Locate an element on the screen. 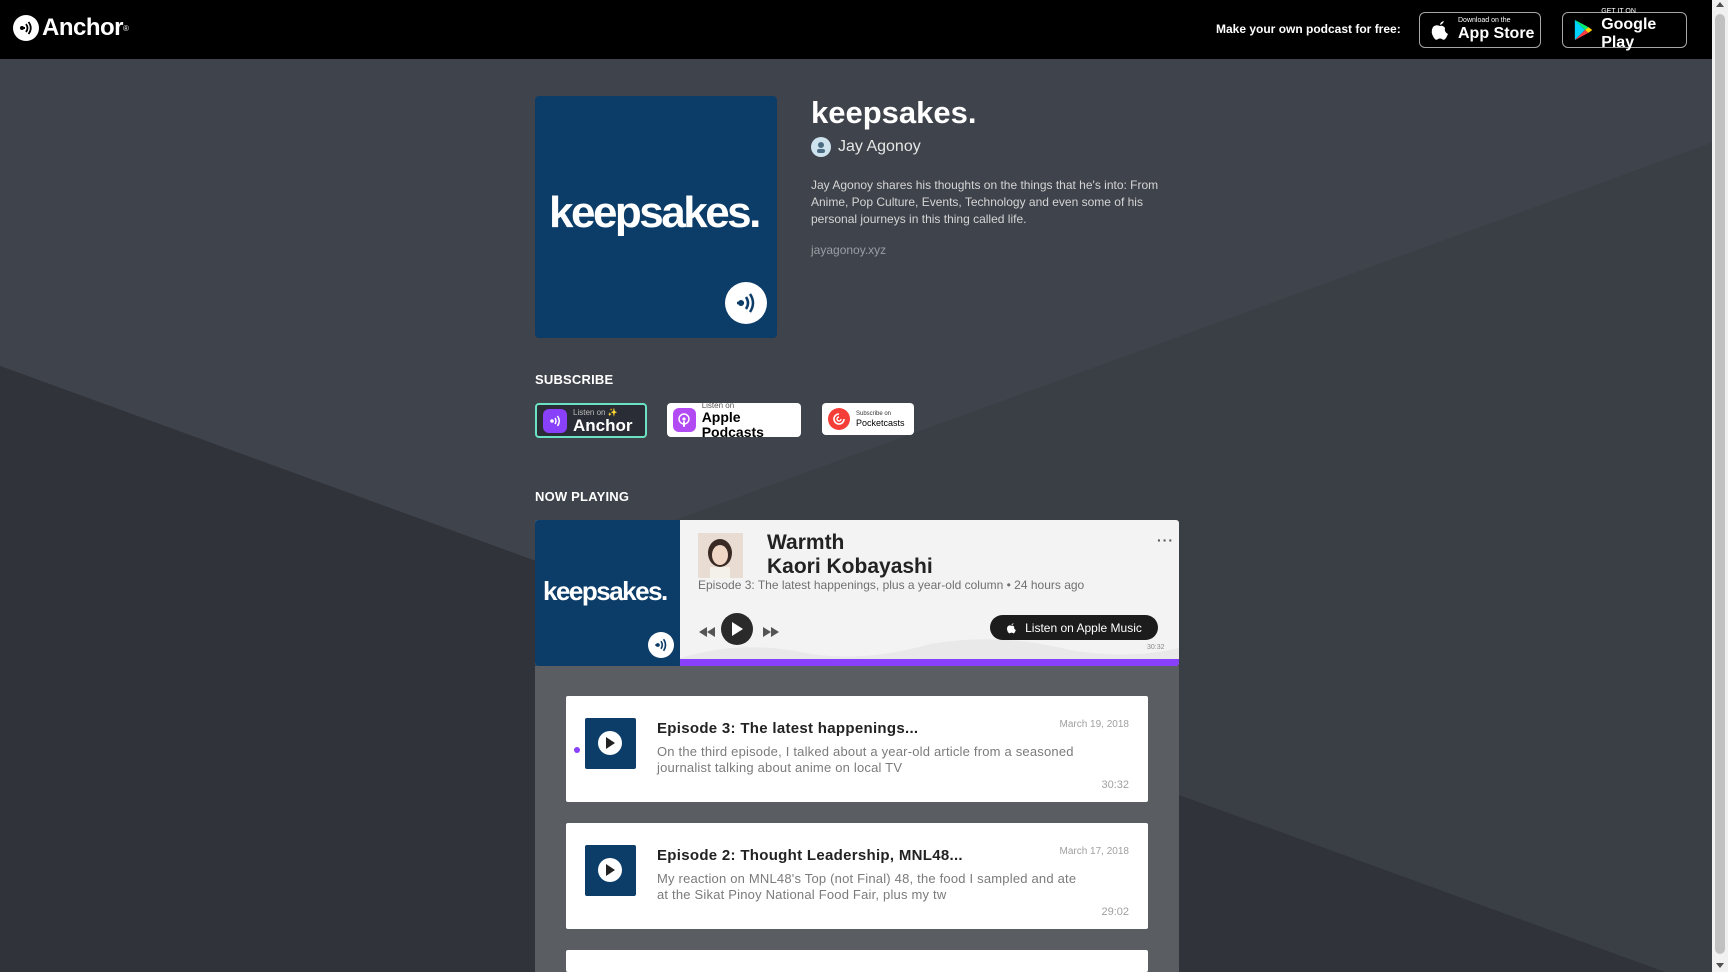 This screenshot has width=1728, height=972. podcast-website-link: jayagonoy.xyz is located at coordinates (848, 250).